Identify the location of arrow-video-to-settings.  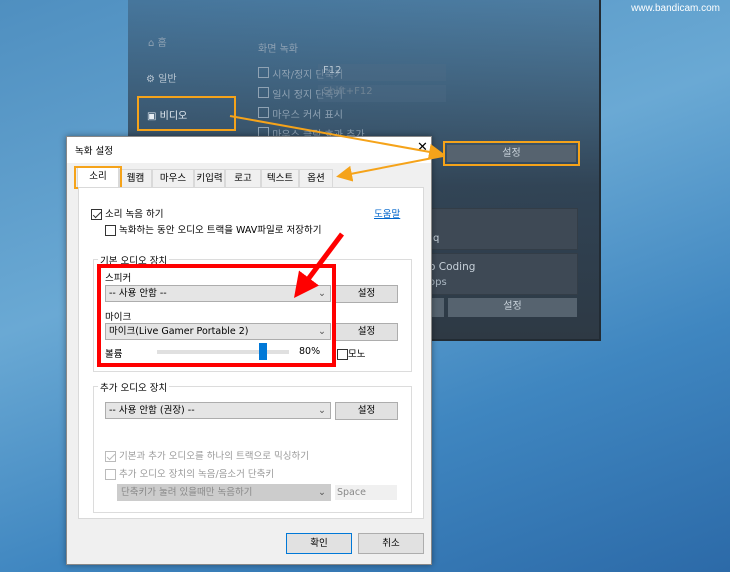
(337, 137).